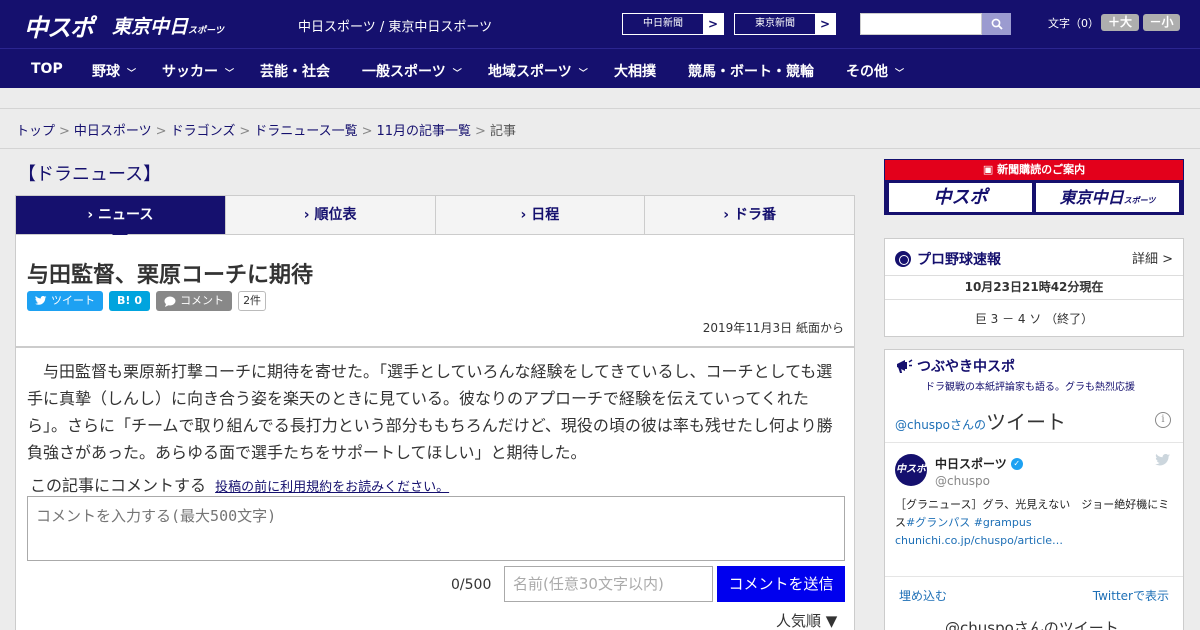 The image size is (1200, 630). Describe the element at coordinates (749, 215) in the screenshot. I see `tab-reporter: › ドラ番` at that location.